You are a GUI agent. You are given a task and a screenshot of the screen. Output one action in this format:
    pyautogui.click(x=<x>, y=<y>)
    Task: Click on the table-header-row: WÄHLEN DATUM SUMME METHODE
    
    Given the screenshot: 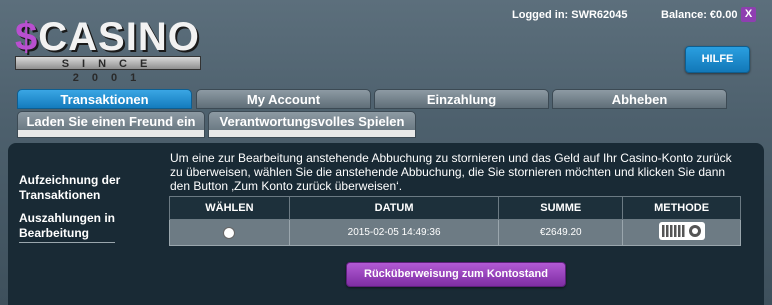 What is the action you would take?
    pyautogui.click(x=455, y=208)
    